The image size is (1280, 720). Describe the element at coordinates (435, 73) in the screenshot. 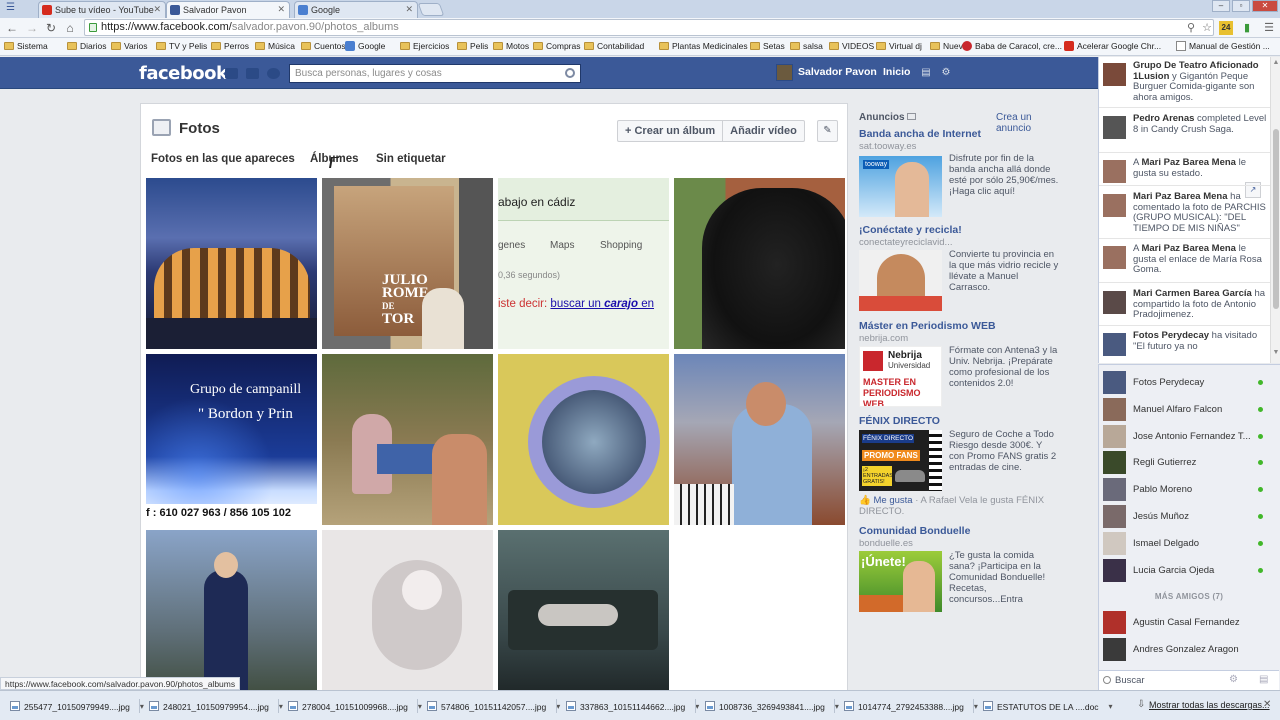

I see `facebook-search-input: Busca personas, lugares y cosas` at that location.